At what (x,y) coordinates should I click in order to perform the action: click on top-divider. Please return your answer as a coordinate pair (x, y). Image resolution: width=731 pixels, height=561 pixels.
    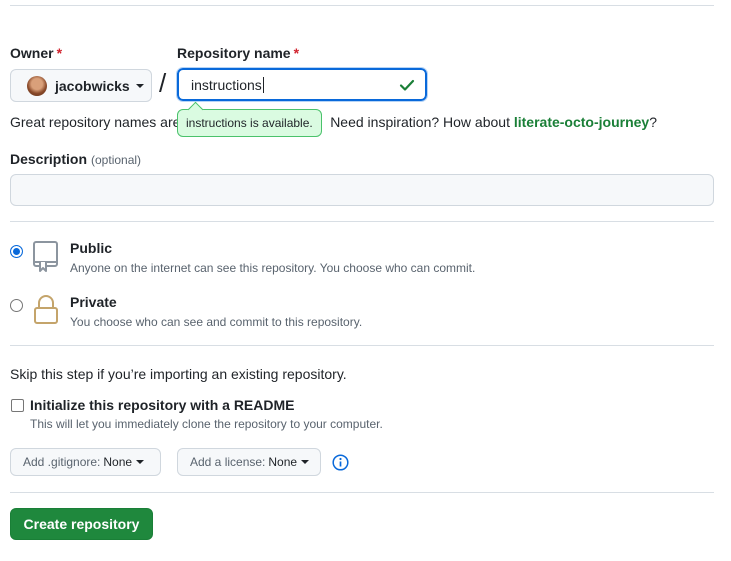
    Looking at the image, I should click on (362, 5).